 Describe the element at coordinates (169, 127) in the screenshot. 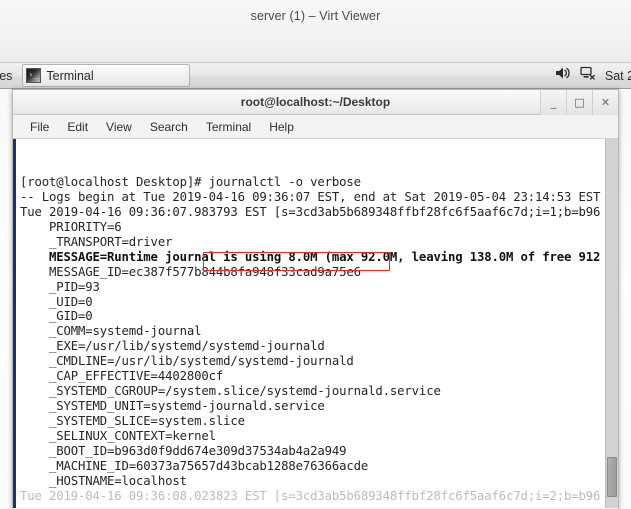

I see `menu-search: Search` at that location.